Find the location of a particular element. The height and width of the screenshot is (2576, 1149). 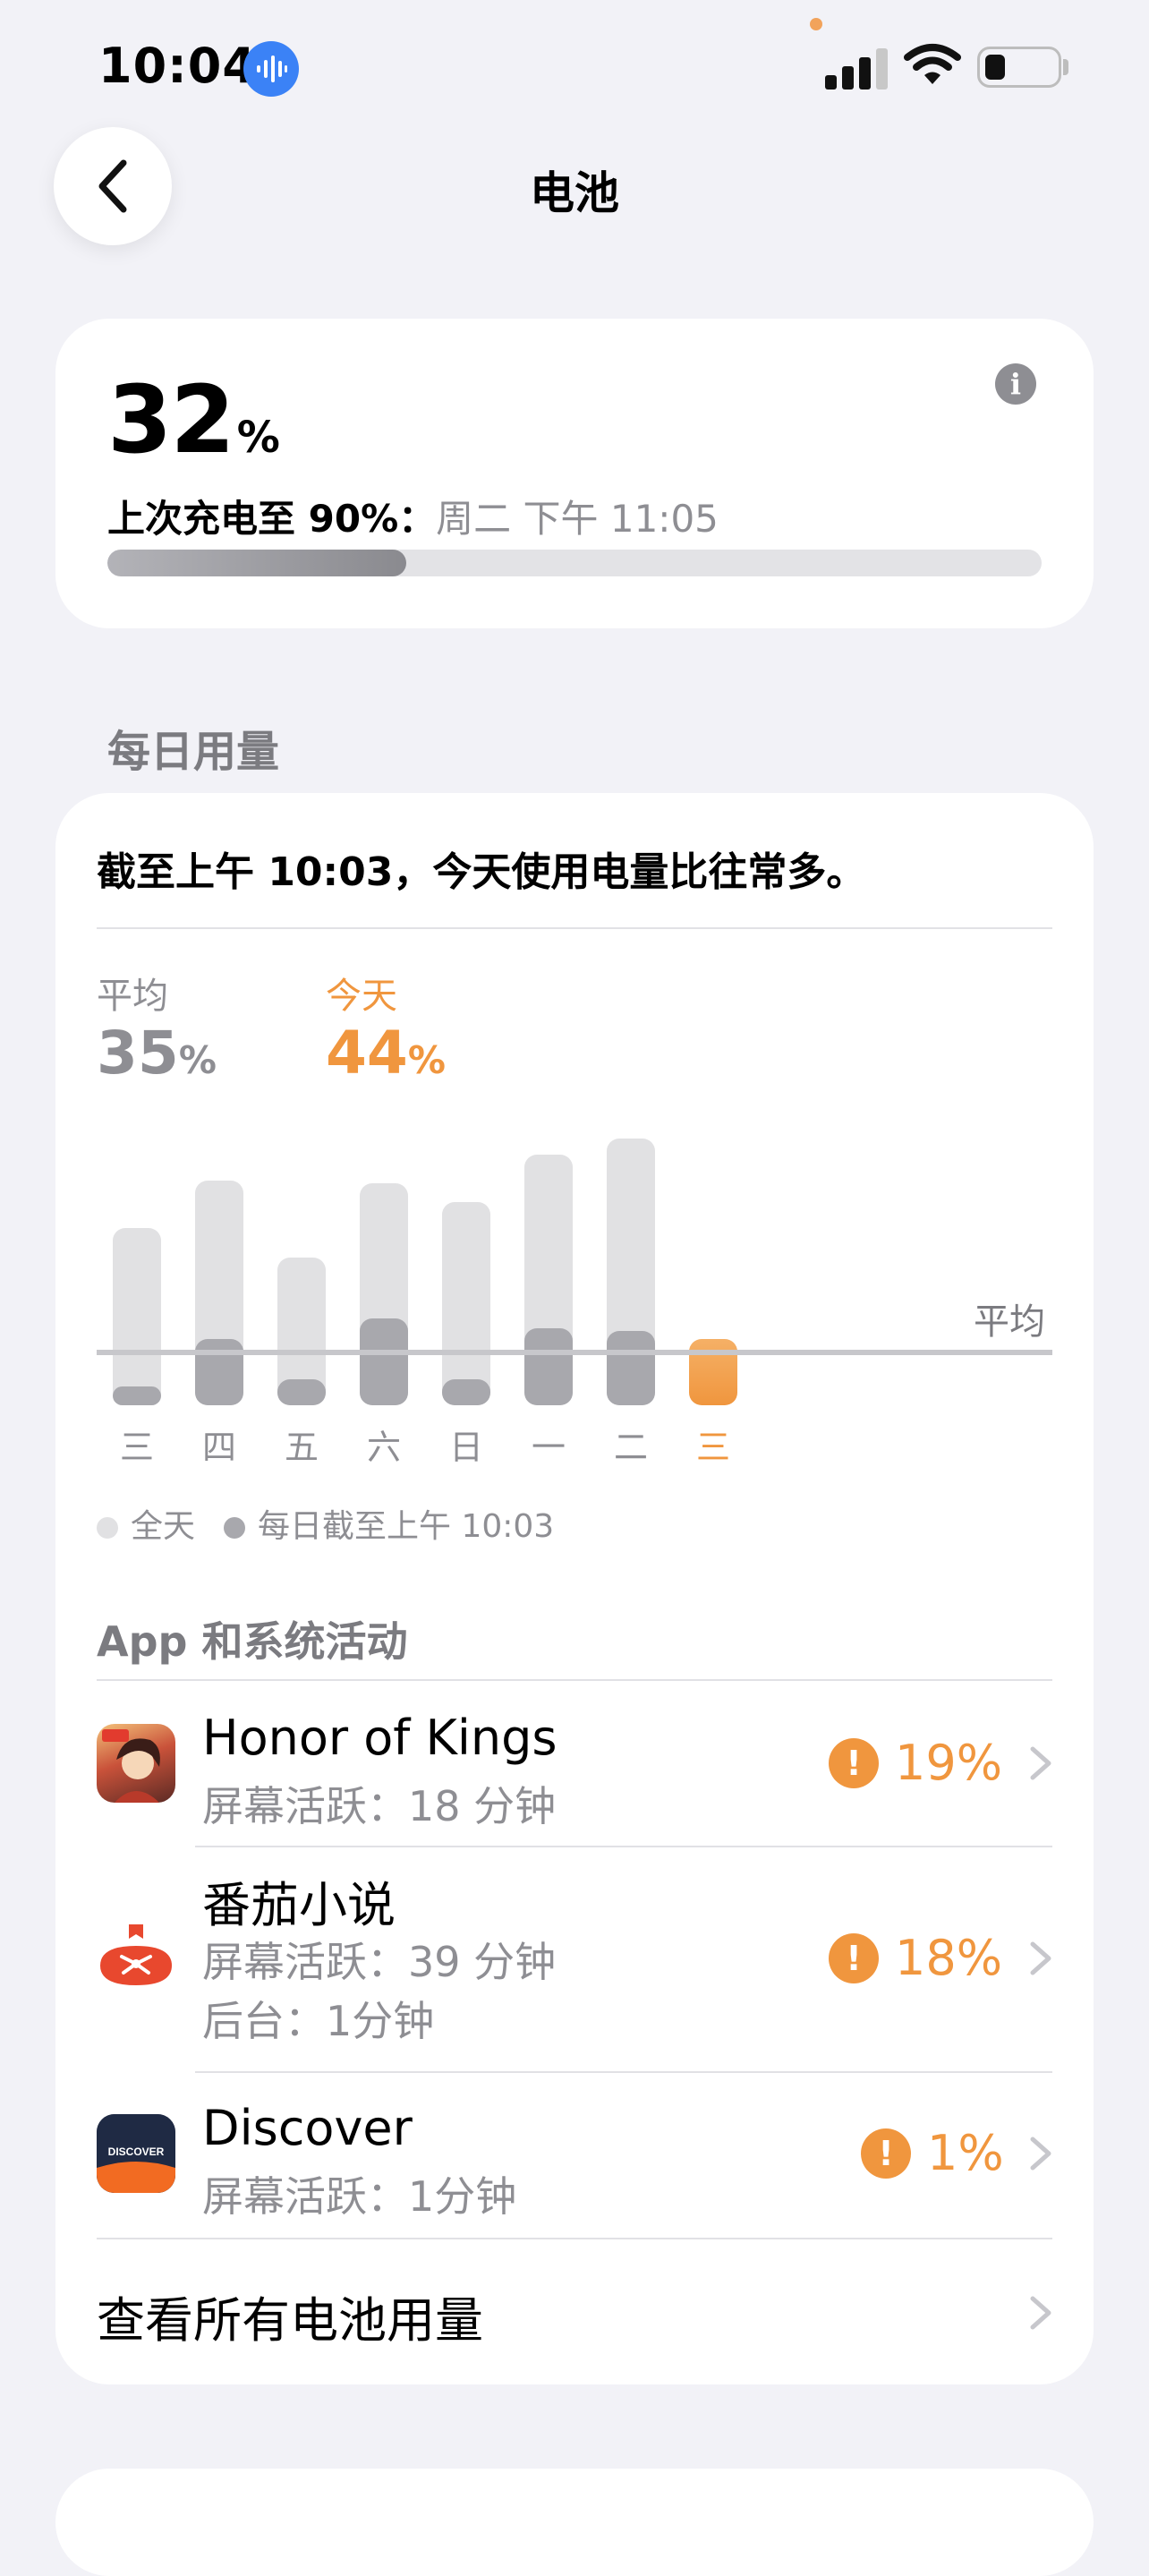

app-row-fanqie-novel: 番茄小说 屏幕活跃：39 分钟 后台：1分钟 ! 18% is located at coordinates (574, 1958).